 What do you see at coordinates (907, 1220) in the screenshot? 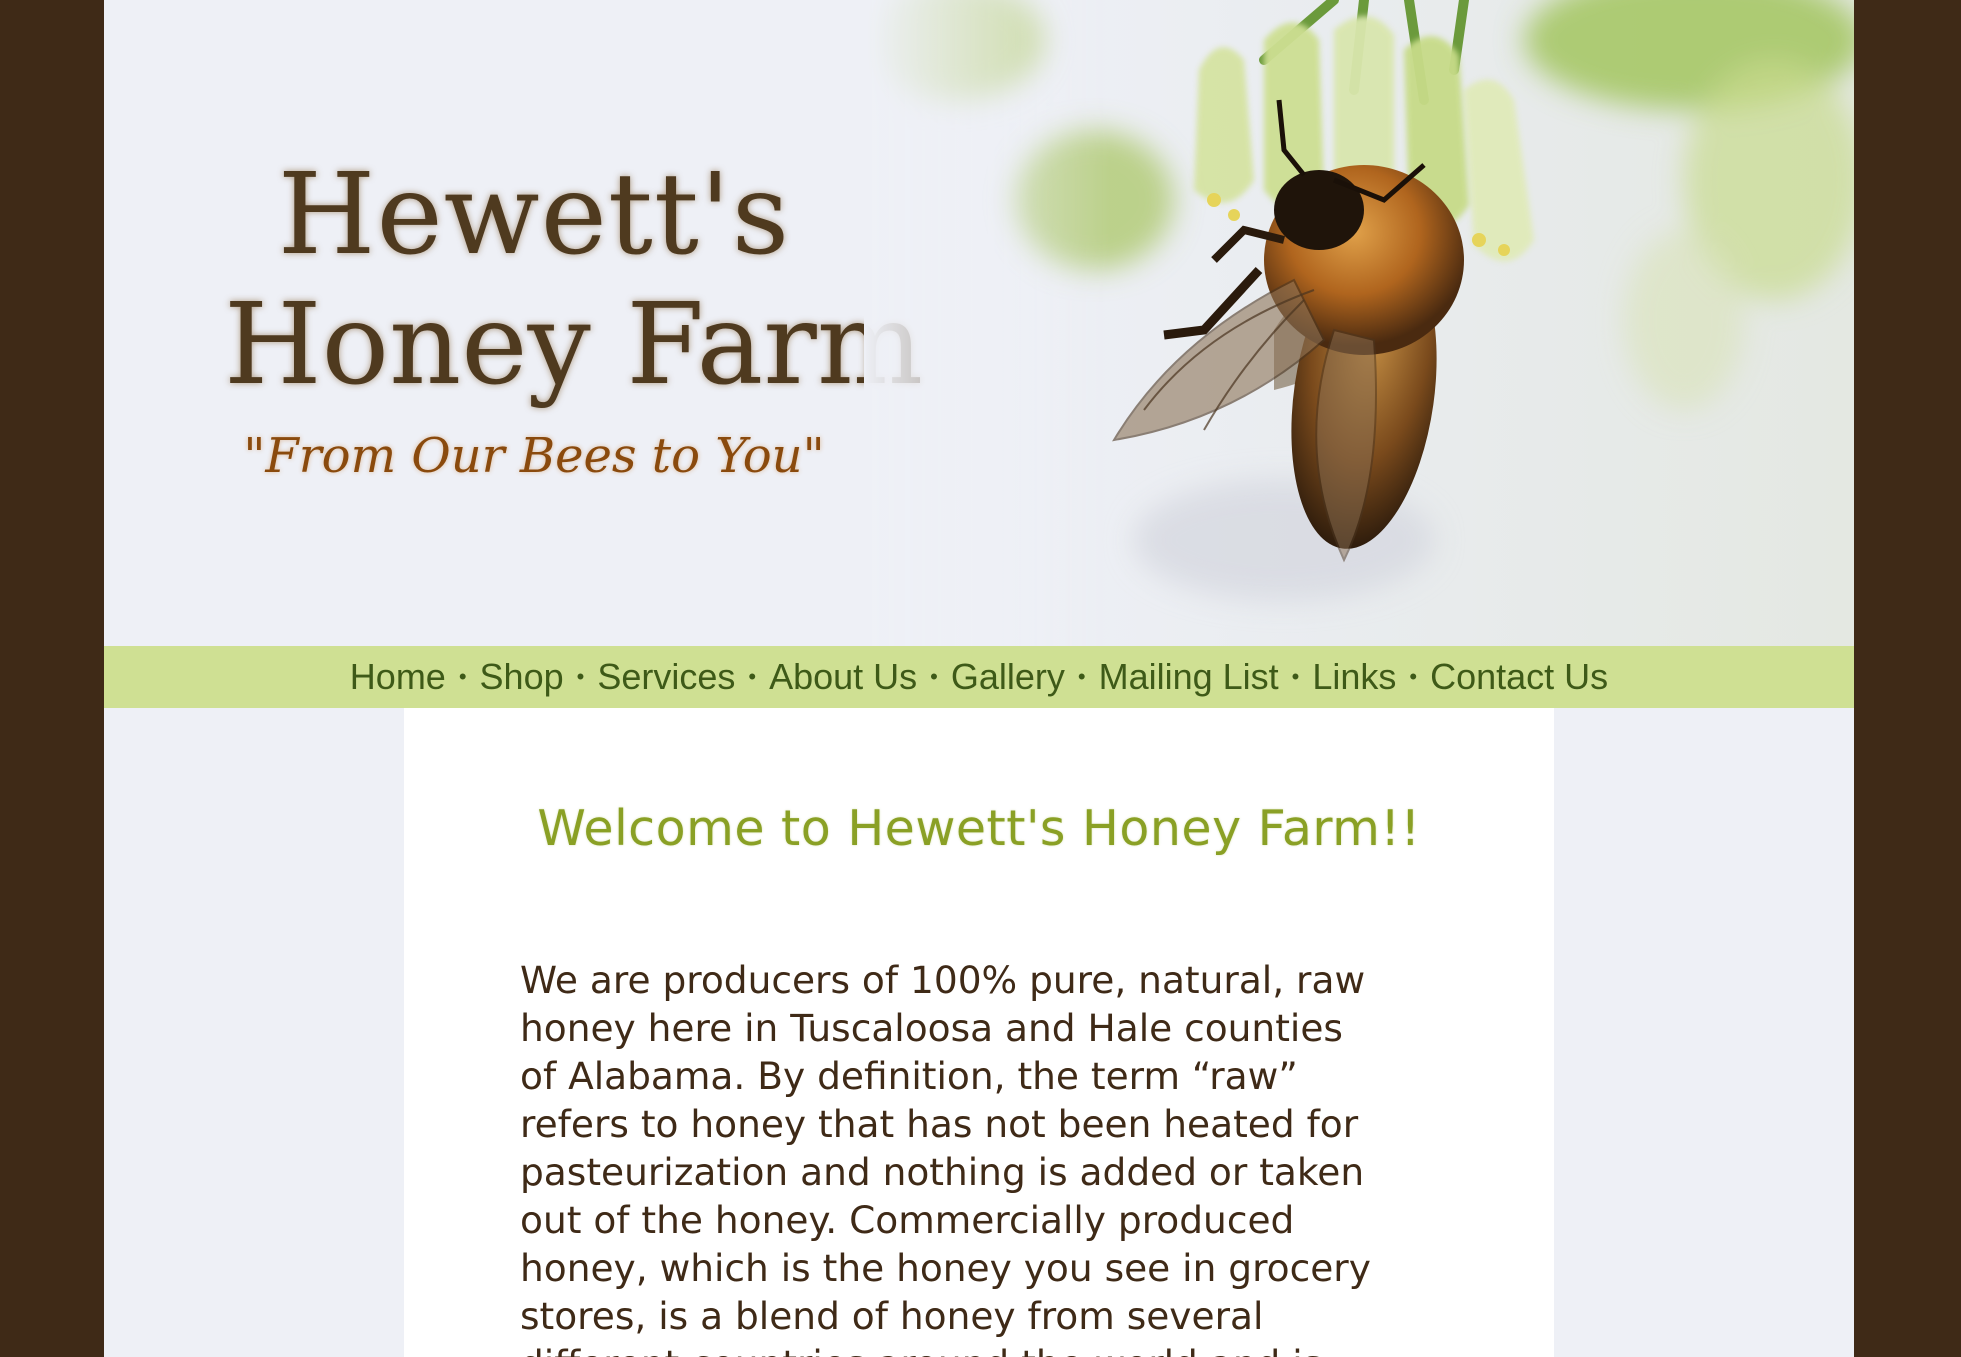
I see `paragraph-line: out of the honey. Commercially produced` at bounding box center [907, 1220].